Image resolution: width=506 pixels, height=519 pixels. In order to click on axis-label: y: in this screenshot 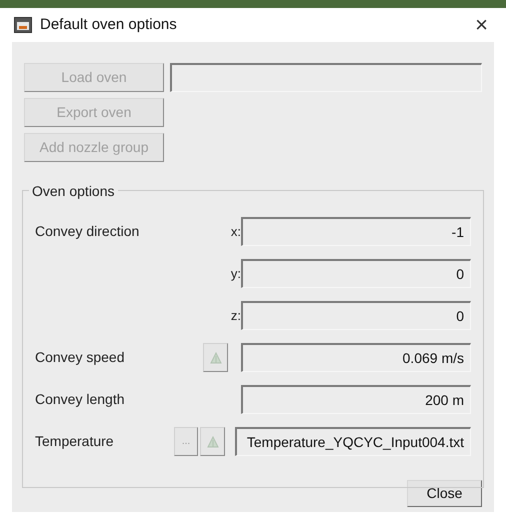, I will do `click(235, 273)`.